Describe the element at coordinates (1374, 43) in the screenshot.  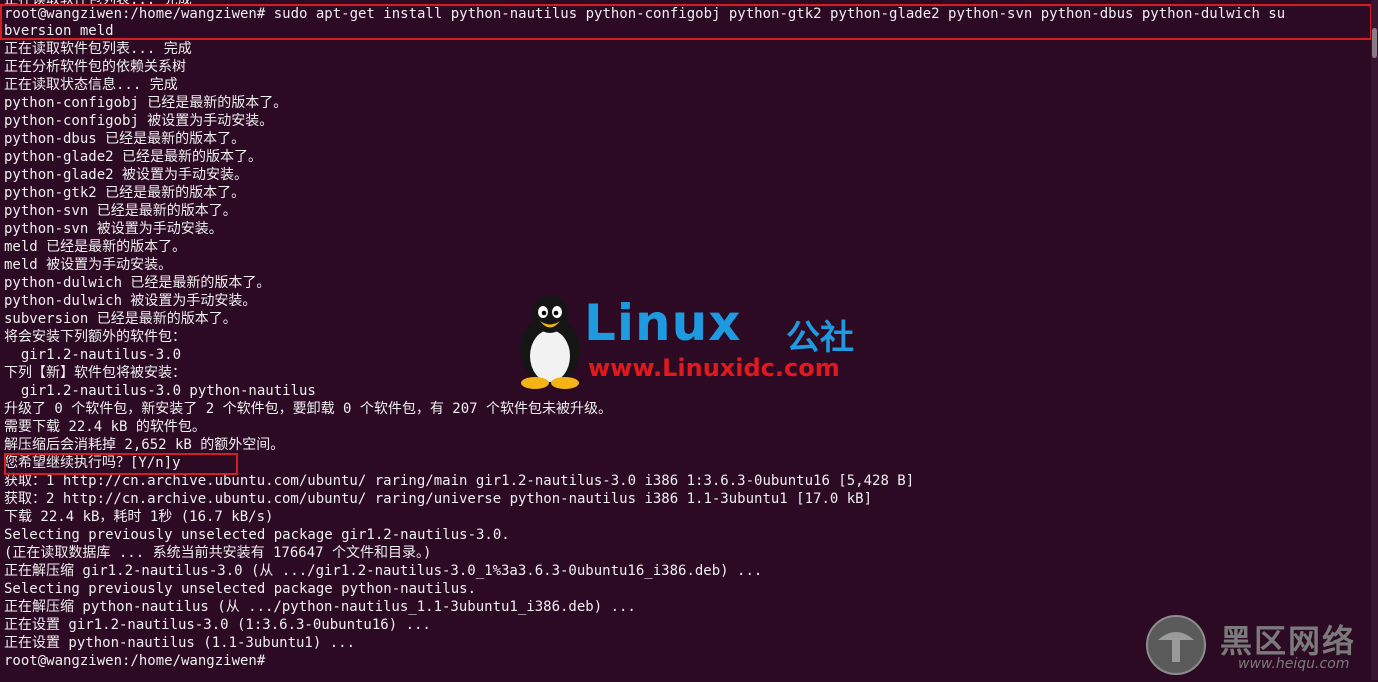
I see `scrollbar-thumb` at that location.